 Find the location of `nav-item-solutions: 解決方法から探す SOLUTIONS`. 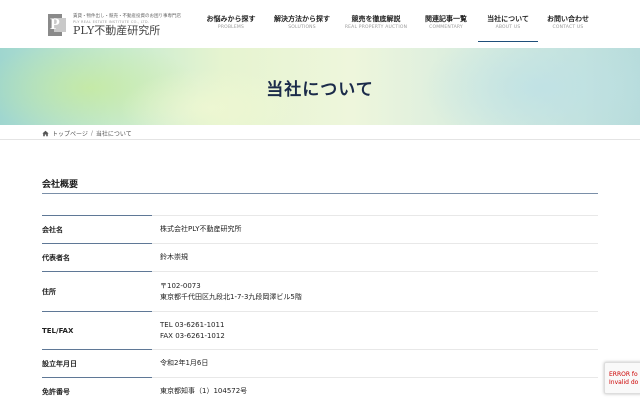

nav-item-solutions: 解決方法から探す SOLUTIONS is located at coordinates (302, 20).